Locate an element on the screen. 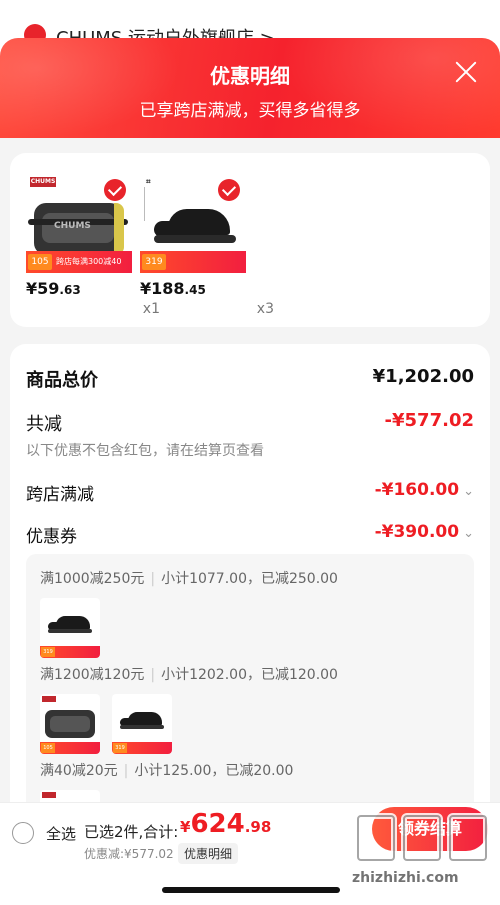  product-image: ⌗ 319 is located at coordinates (193, 223).